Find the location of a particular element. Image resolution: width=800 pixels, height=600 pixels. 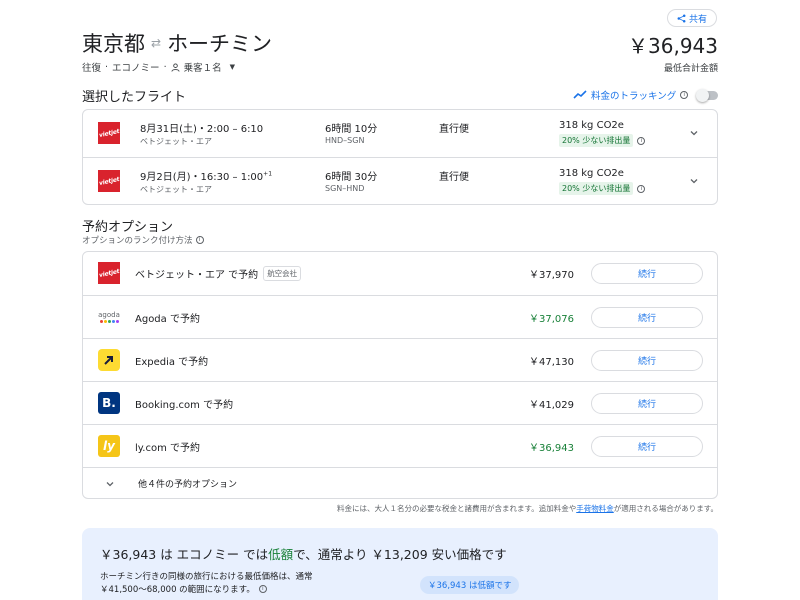

airline-tag: 航空会社 is located at coordinates (282, 273).